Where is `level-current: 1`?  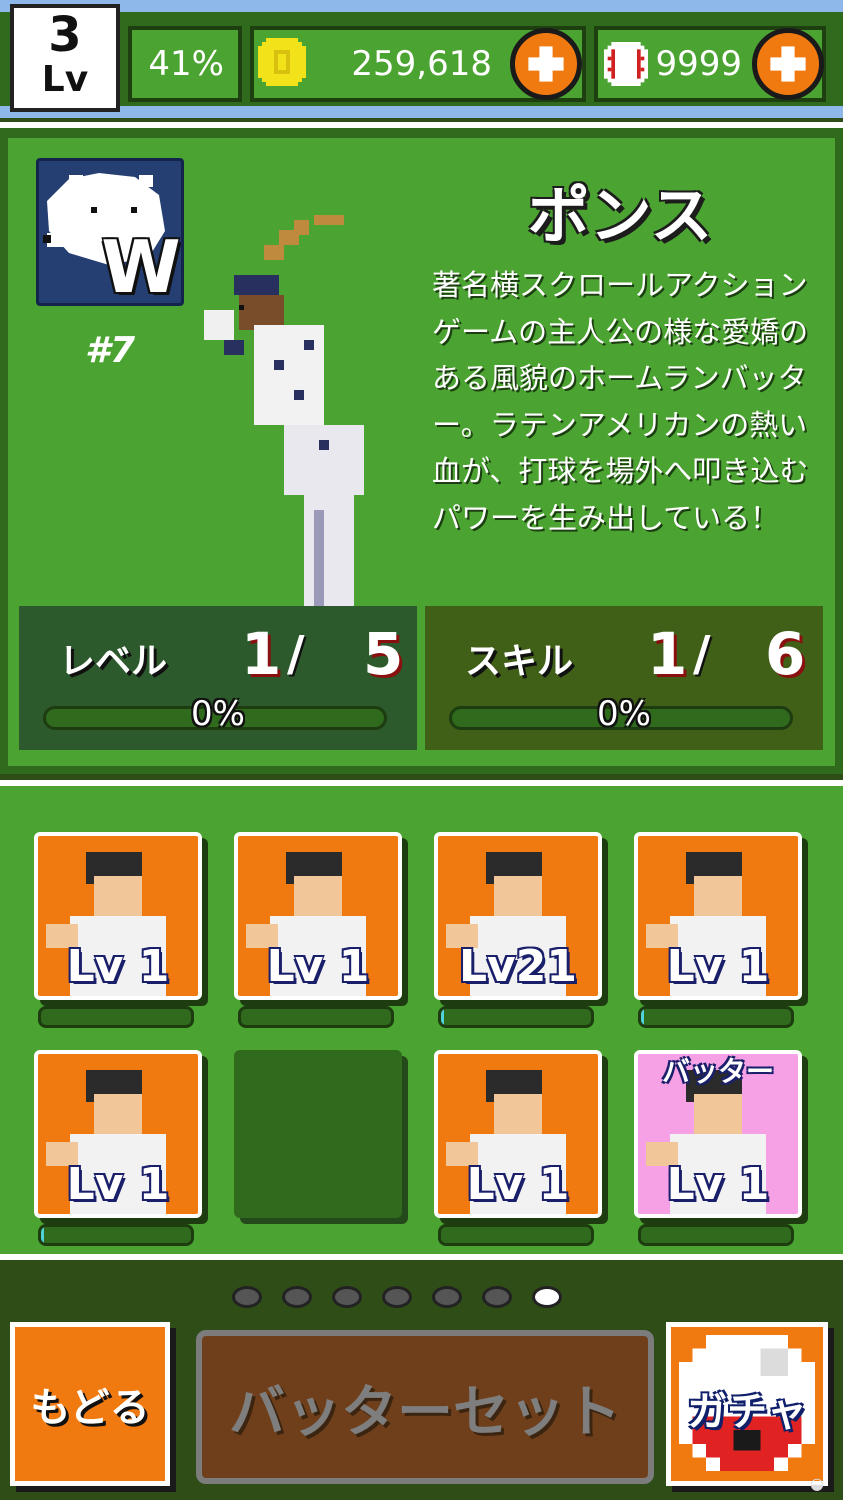
level-current: 1 is located at coordinates (261, 654).